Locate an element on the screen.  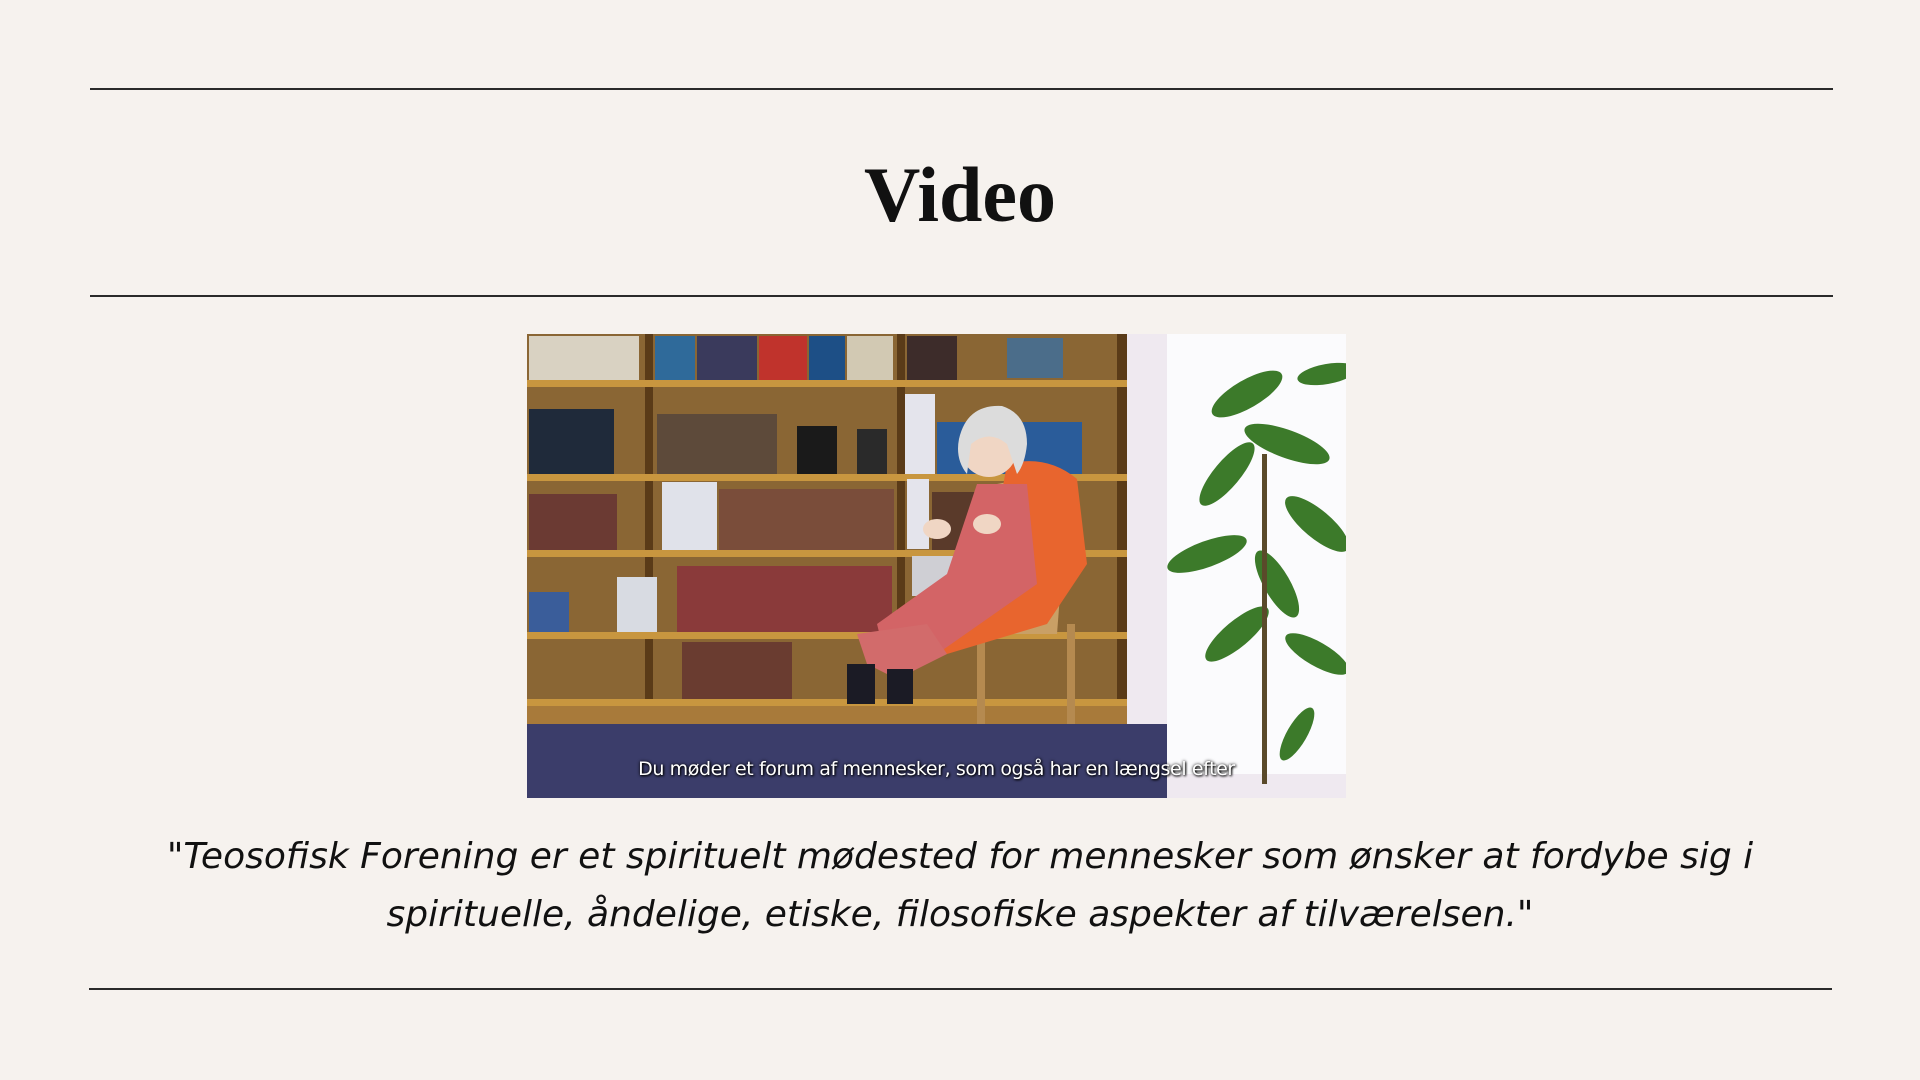
middle-divider is located at coordinates (961, 296).